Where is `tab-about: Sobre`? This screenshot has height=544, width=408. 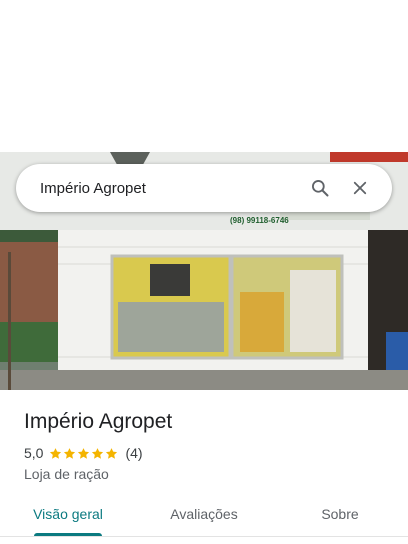 tab-about: Sobre is located at coordinates (340, 516).